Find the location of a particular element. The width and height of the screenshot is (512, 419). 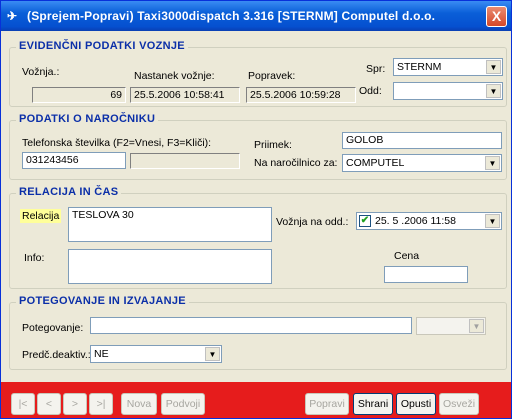

info-label: Info: is located at coordinates (34, 258).